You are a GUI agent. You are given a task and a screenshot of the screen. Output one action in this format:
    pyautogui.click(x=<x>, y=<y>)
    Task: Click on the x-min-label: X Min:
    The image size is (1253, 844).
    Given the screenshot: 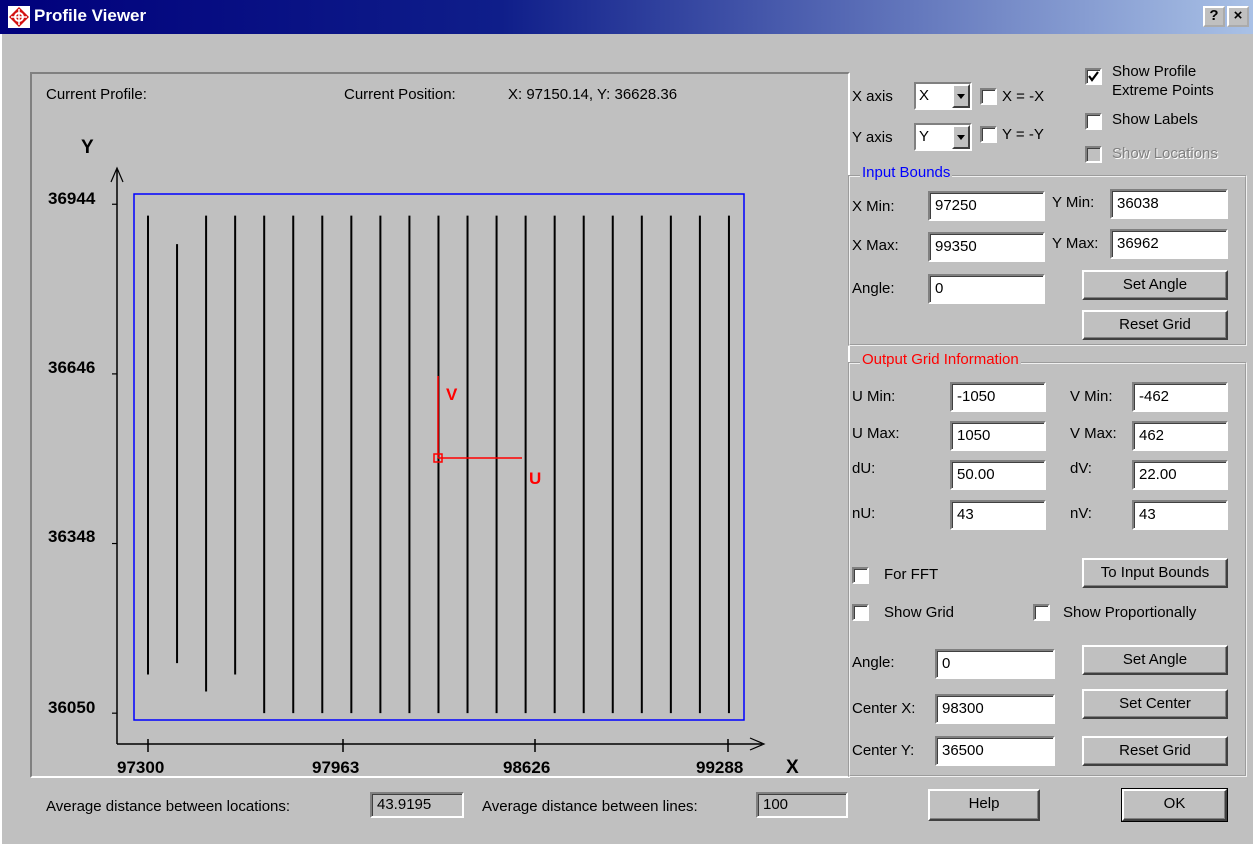 What is the action you would take?
    pyautogui.click(x=873, y=206)
    